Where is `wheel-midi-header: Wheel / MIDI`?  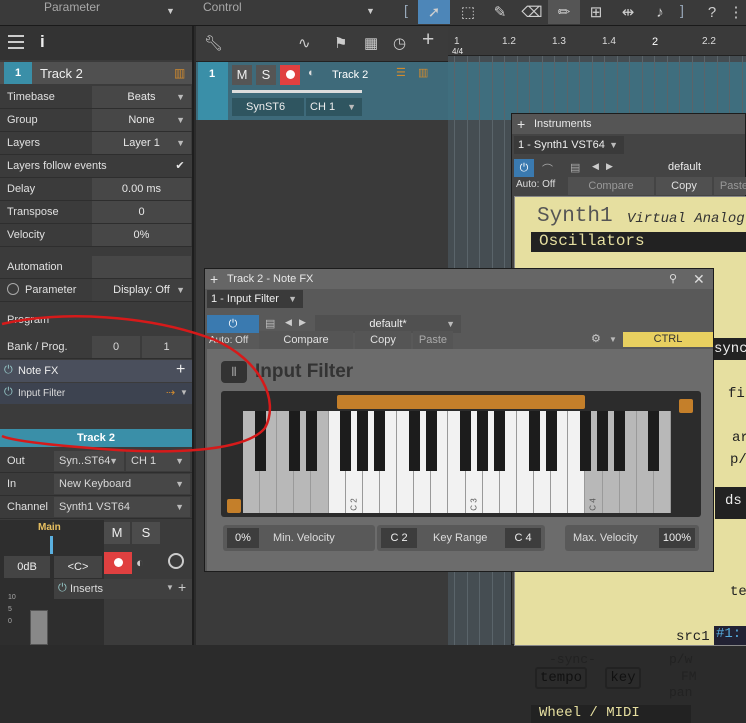
wheel-midi-header: Wheel / MIDI is located at coordinates (611, 714).